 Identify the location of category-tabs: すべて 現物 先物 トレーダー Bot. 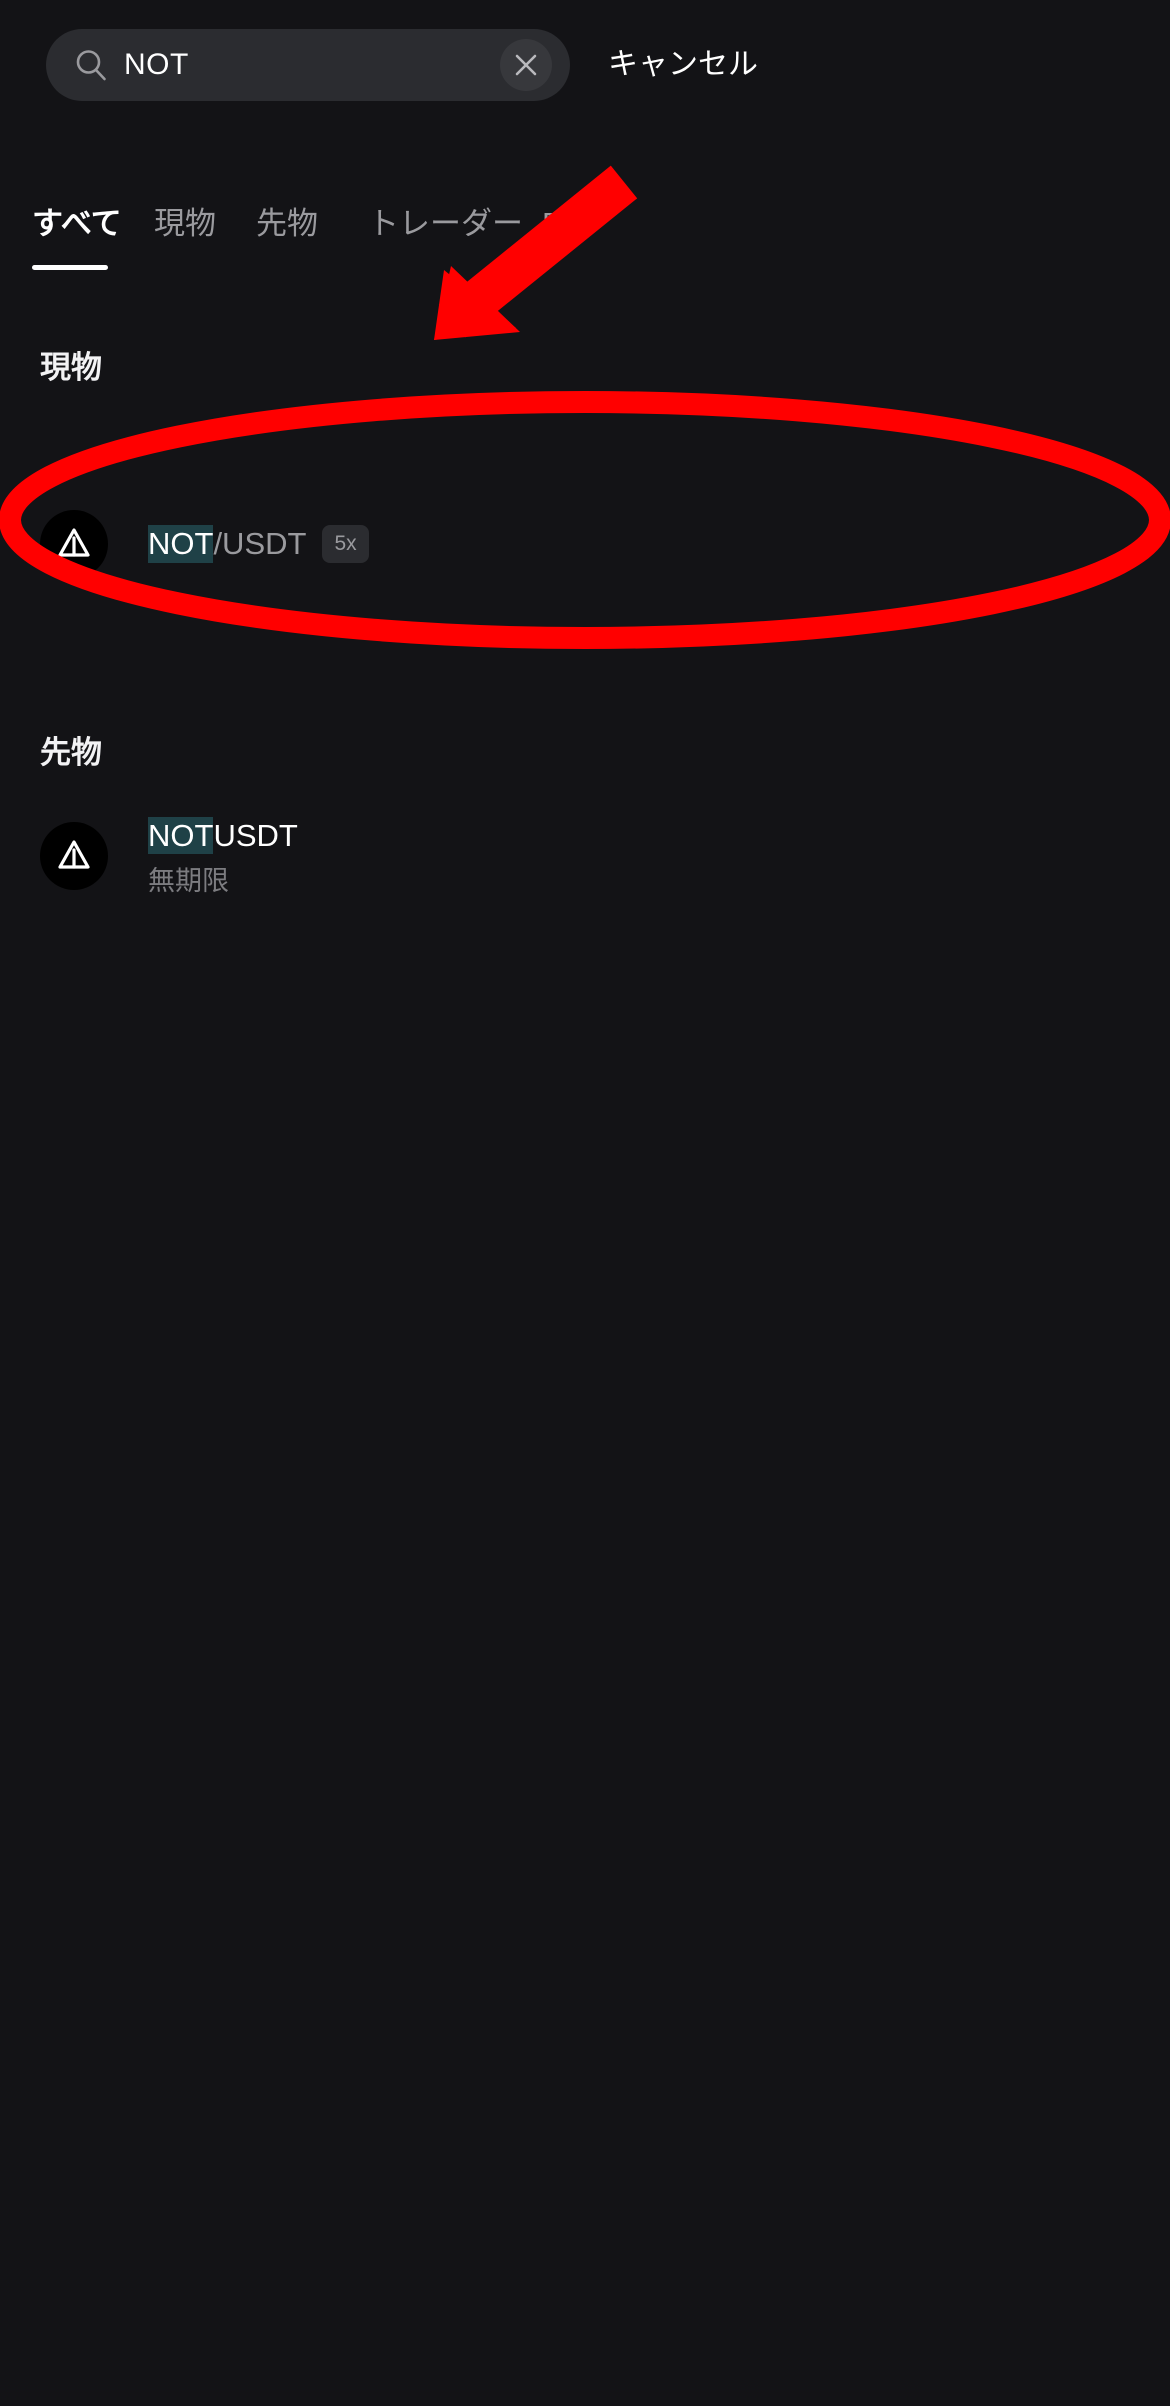
(585, 248).